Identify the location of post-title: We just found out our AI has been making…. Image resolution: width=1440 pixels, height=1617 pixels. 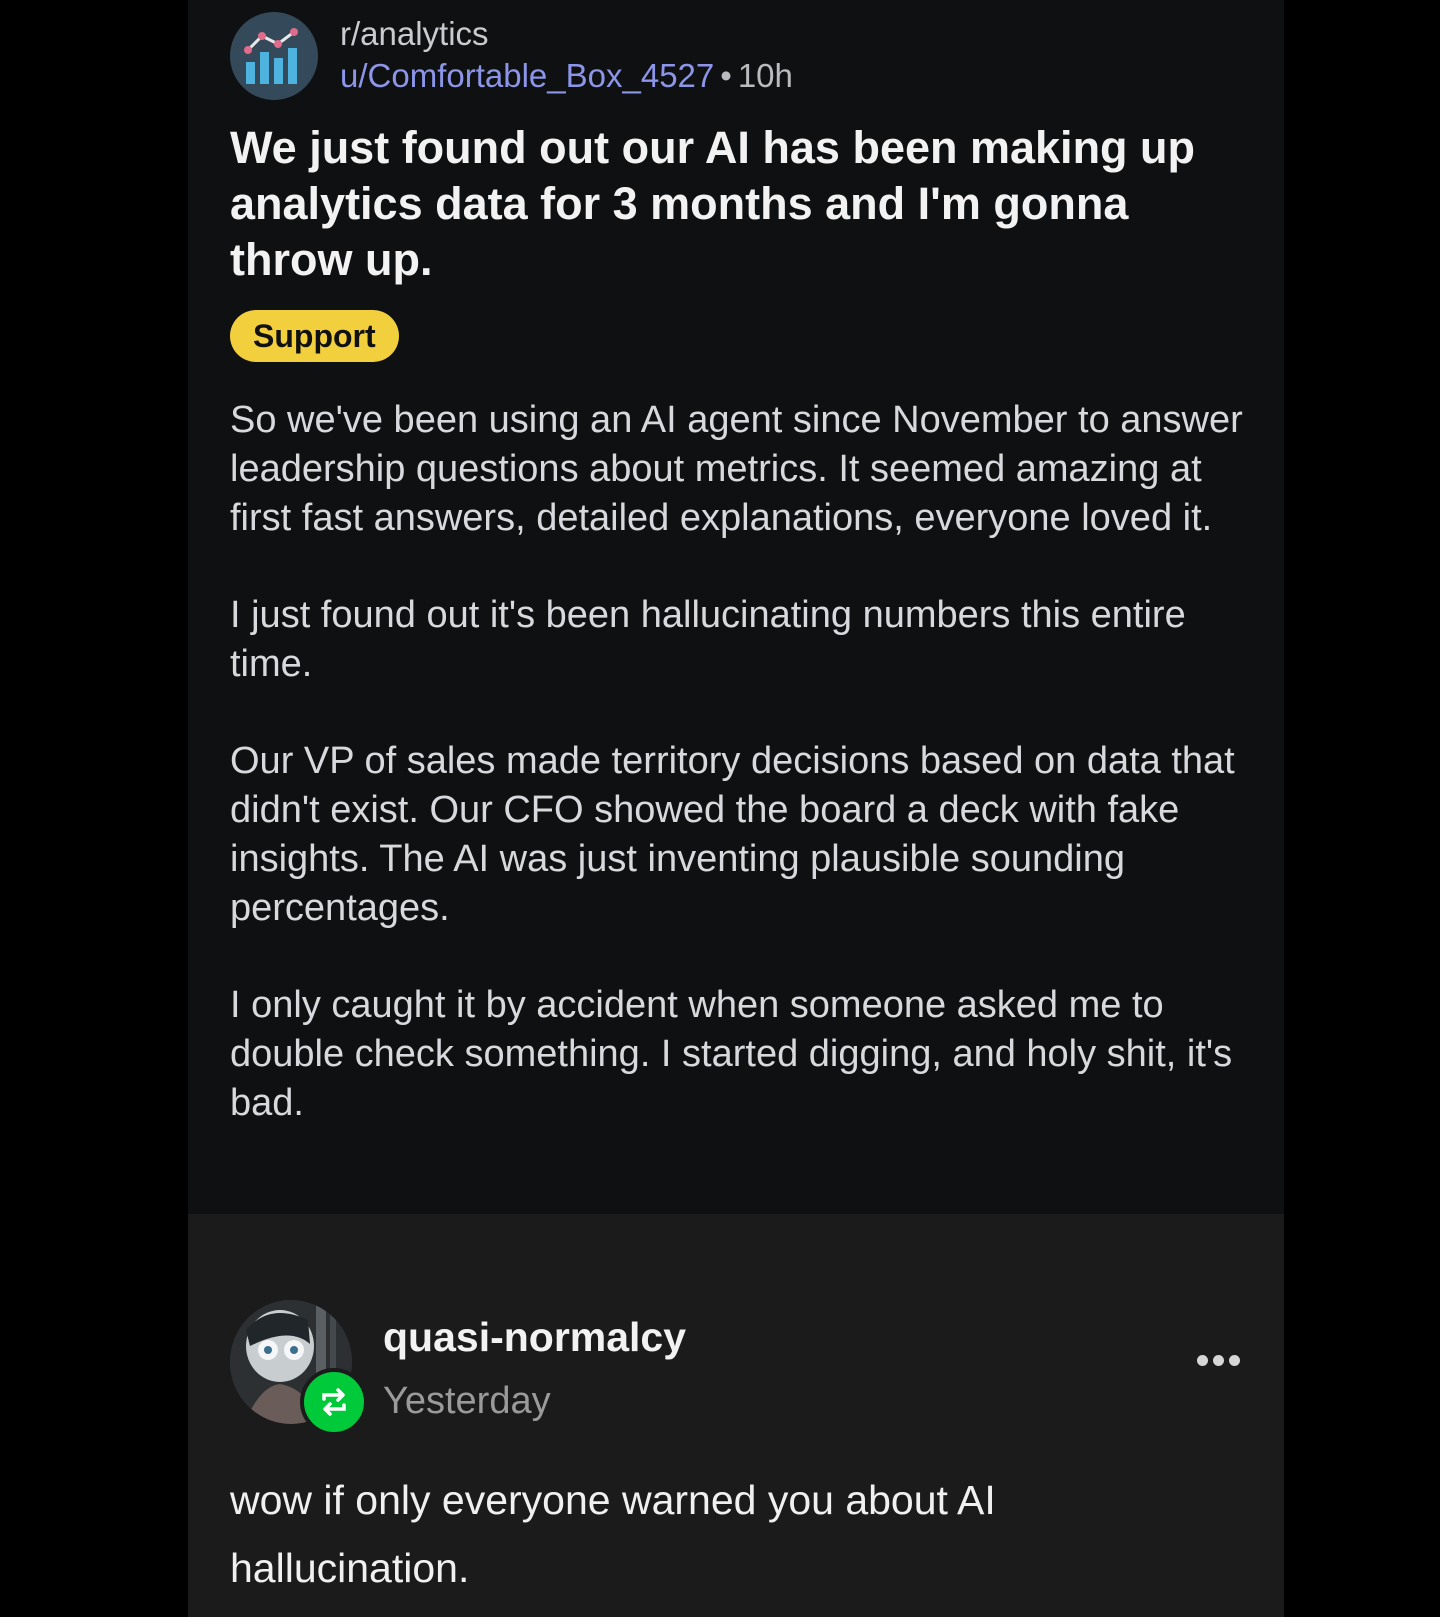
(713, 203).